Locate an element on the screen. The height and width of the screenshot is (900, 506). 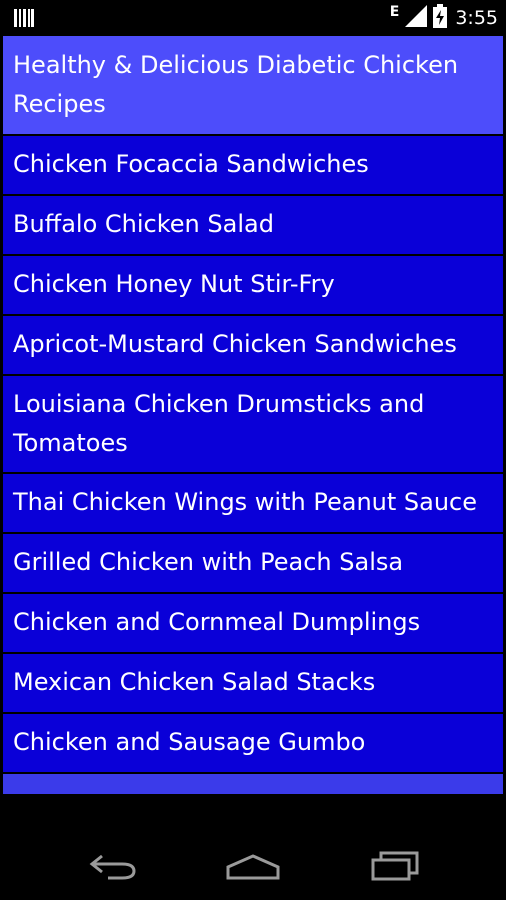
status-icons: E 3:55 is located at coordinates (443, 18).